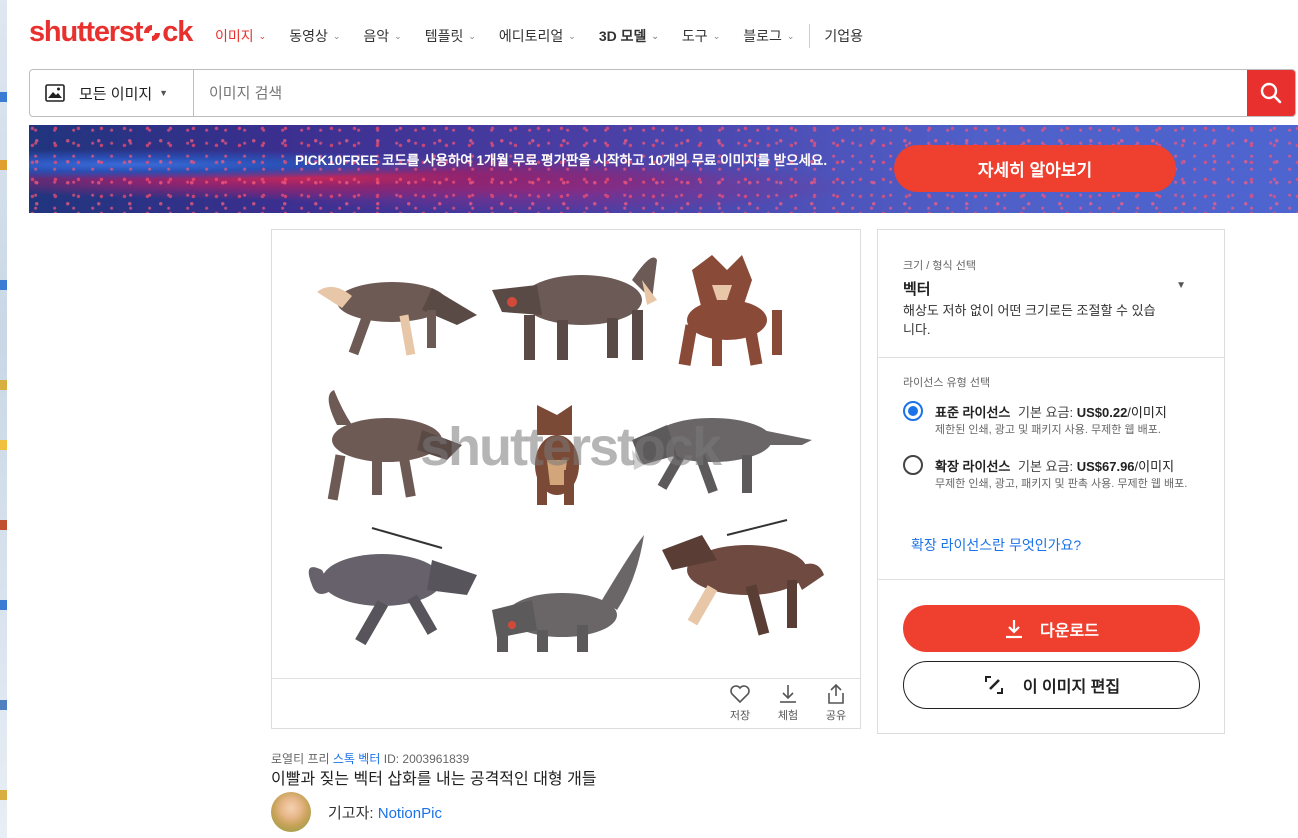 The width and height of the screenshot is (1298, 838). Describe the element at coordinates (917, 289) in the screenshot. I see `format-value: 벡터` at that location.